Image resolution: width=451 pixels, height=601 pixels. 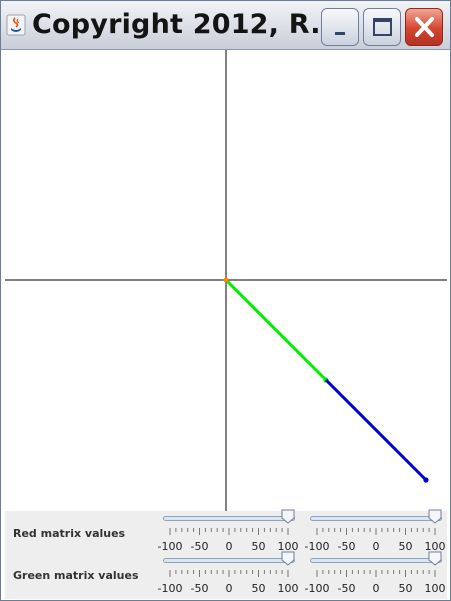 I want to click on minimize-button, so click(x=340, y=27).